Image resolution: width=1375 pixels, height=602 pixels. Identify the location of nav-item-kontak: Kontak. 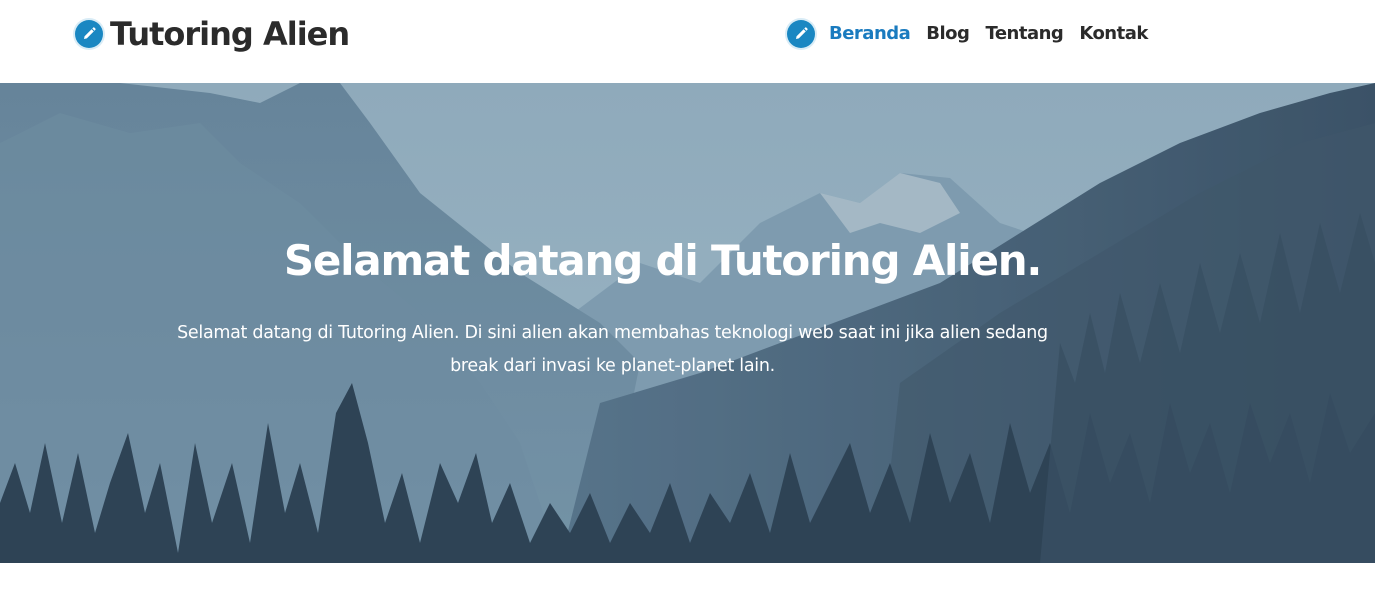
(1113, 34).